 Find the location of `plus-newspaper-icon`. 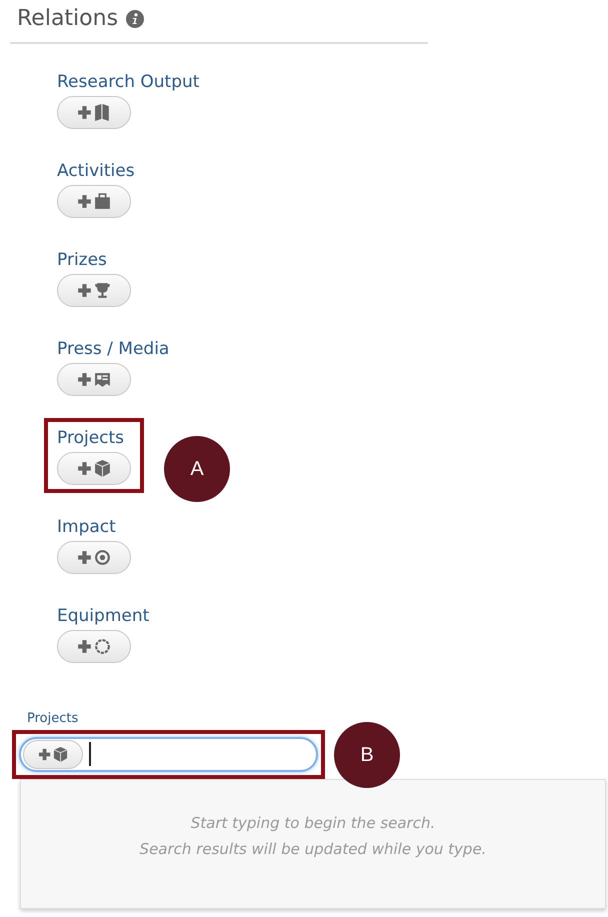

plus-newspaper-icon is located at coordinates (94, 379).